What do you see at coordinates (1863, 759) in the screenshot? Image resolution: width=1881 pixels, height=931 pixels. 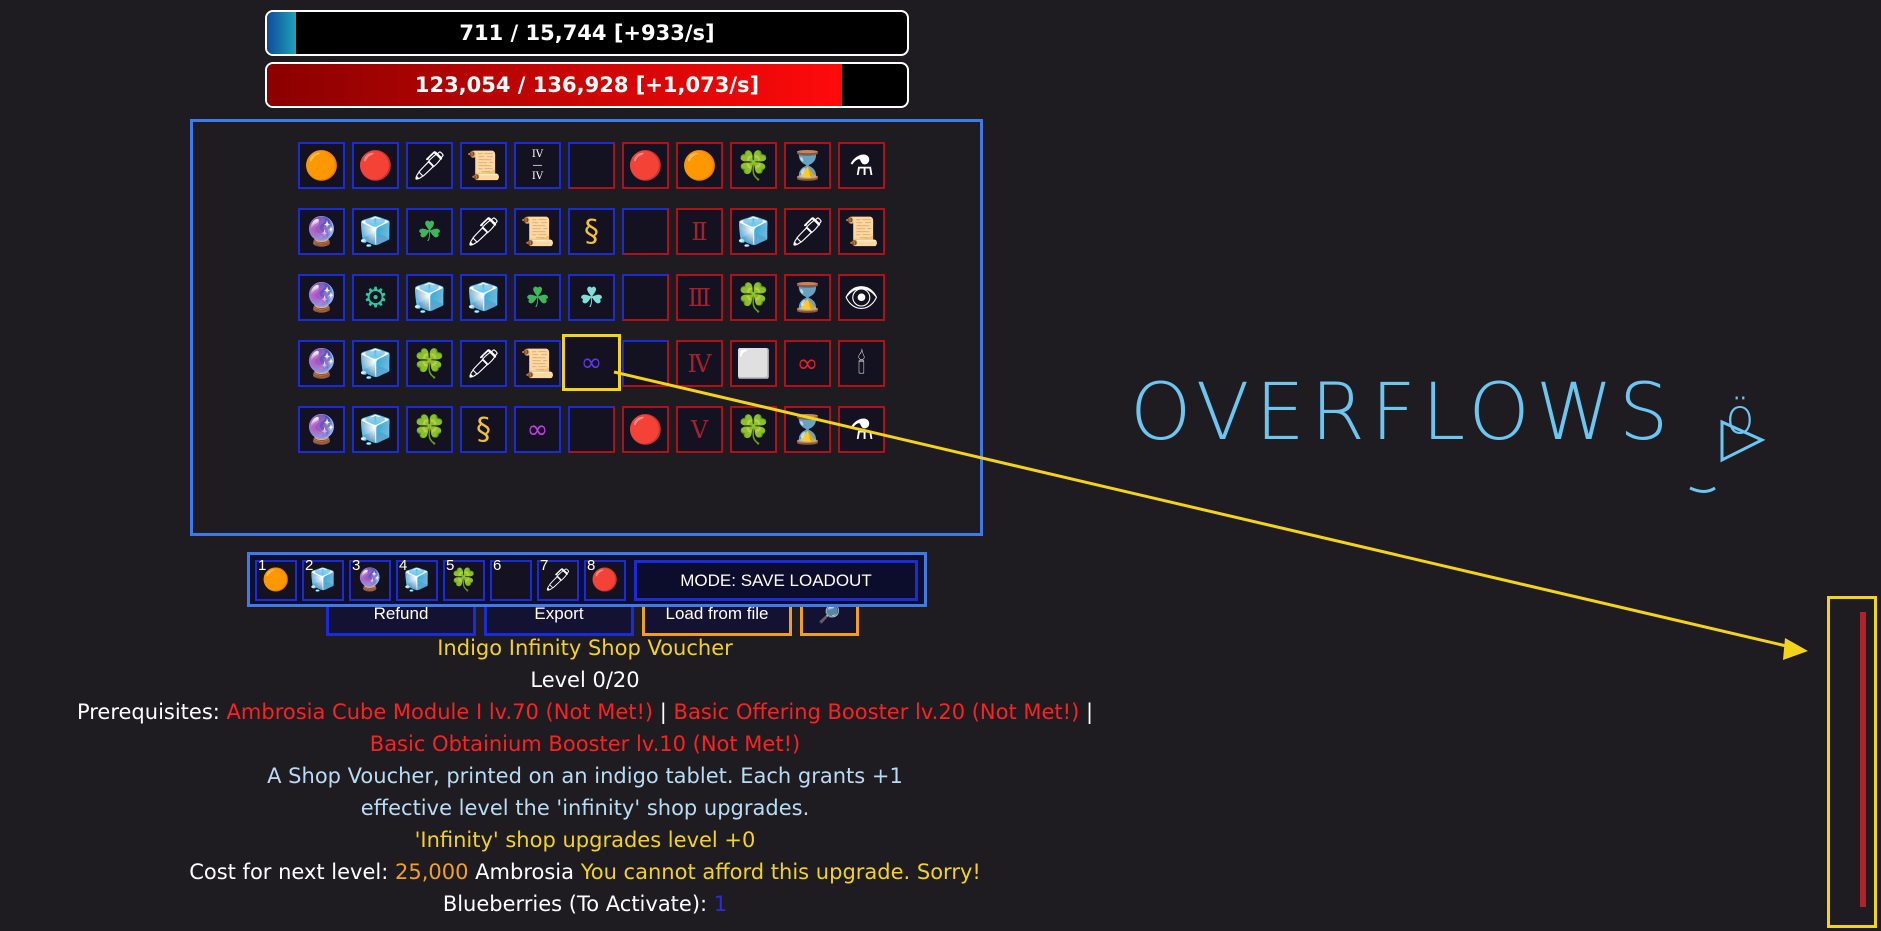 I see `overflow-scrollbar` at bounding box center [1863, 759].